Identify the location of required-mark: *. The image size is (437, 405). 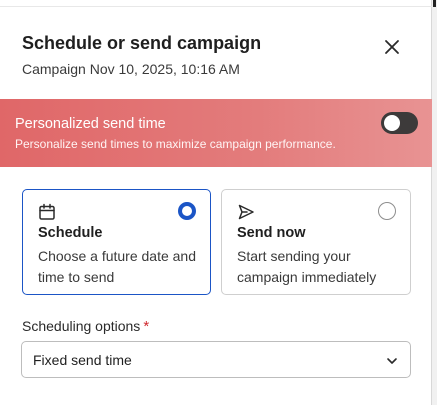
(146, 326).